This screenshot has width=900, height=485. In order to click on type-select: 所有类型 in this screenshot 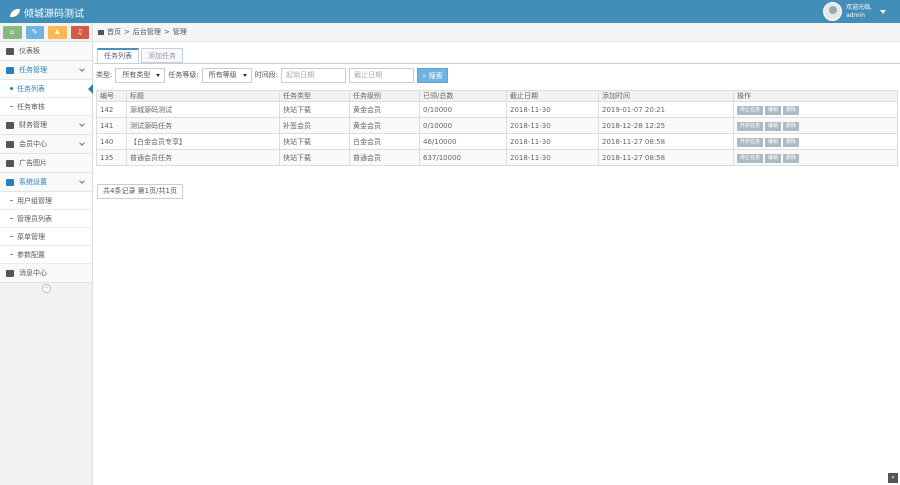, I will do `click(140, 75)`.